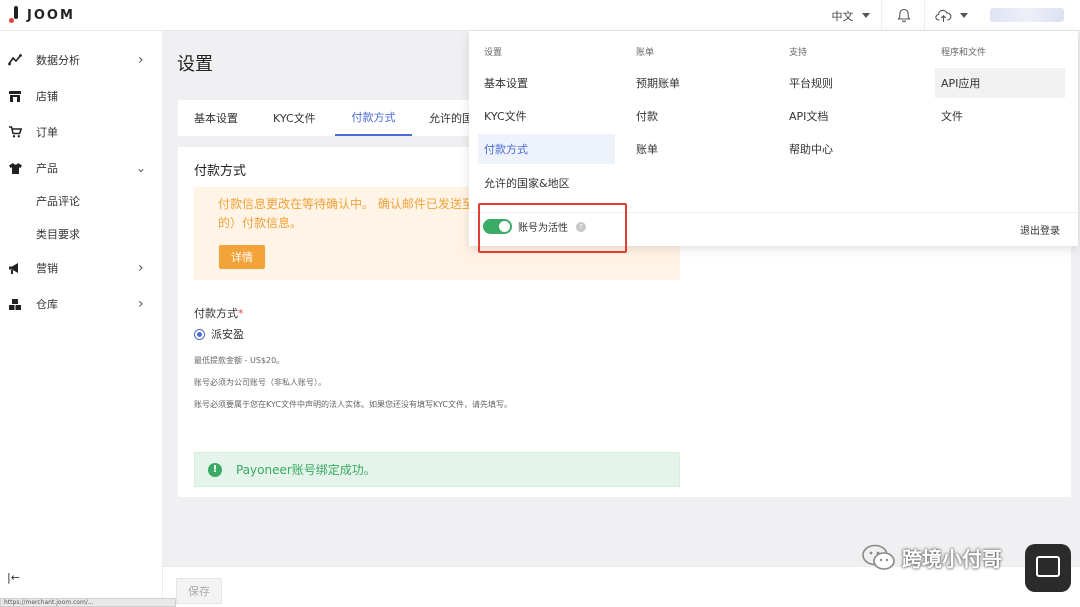  I want to click on top-bar: JOOM 中文, so click(540, 15).